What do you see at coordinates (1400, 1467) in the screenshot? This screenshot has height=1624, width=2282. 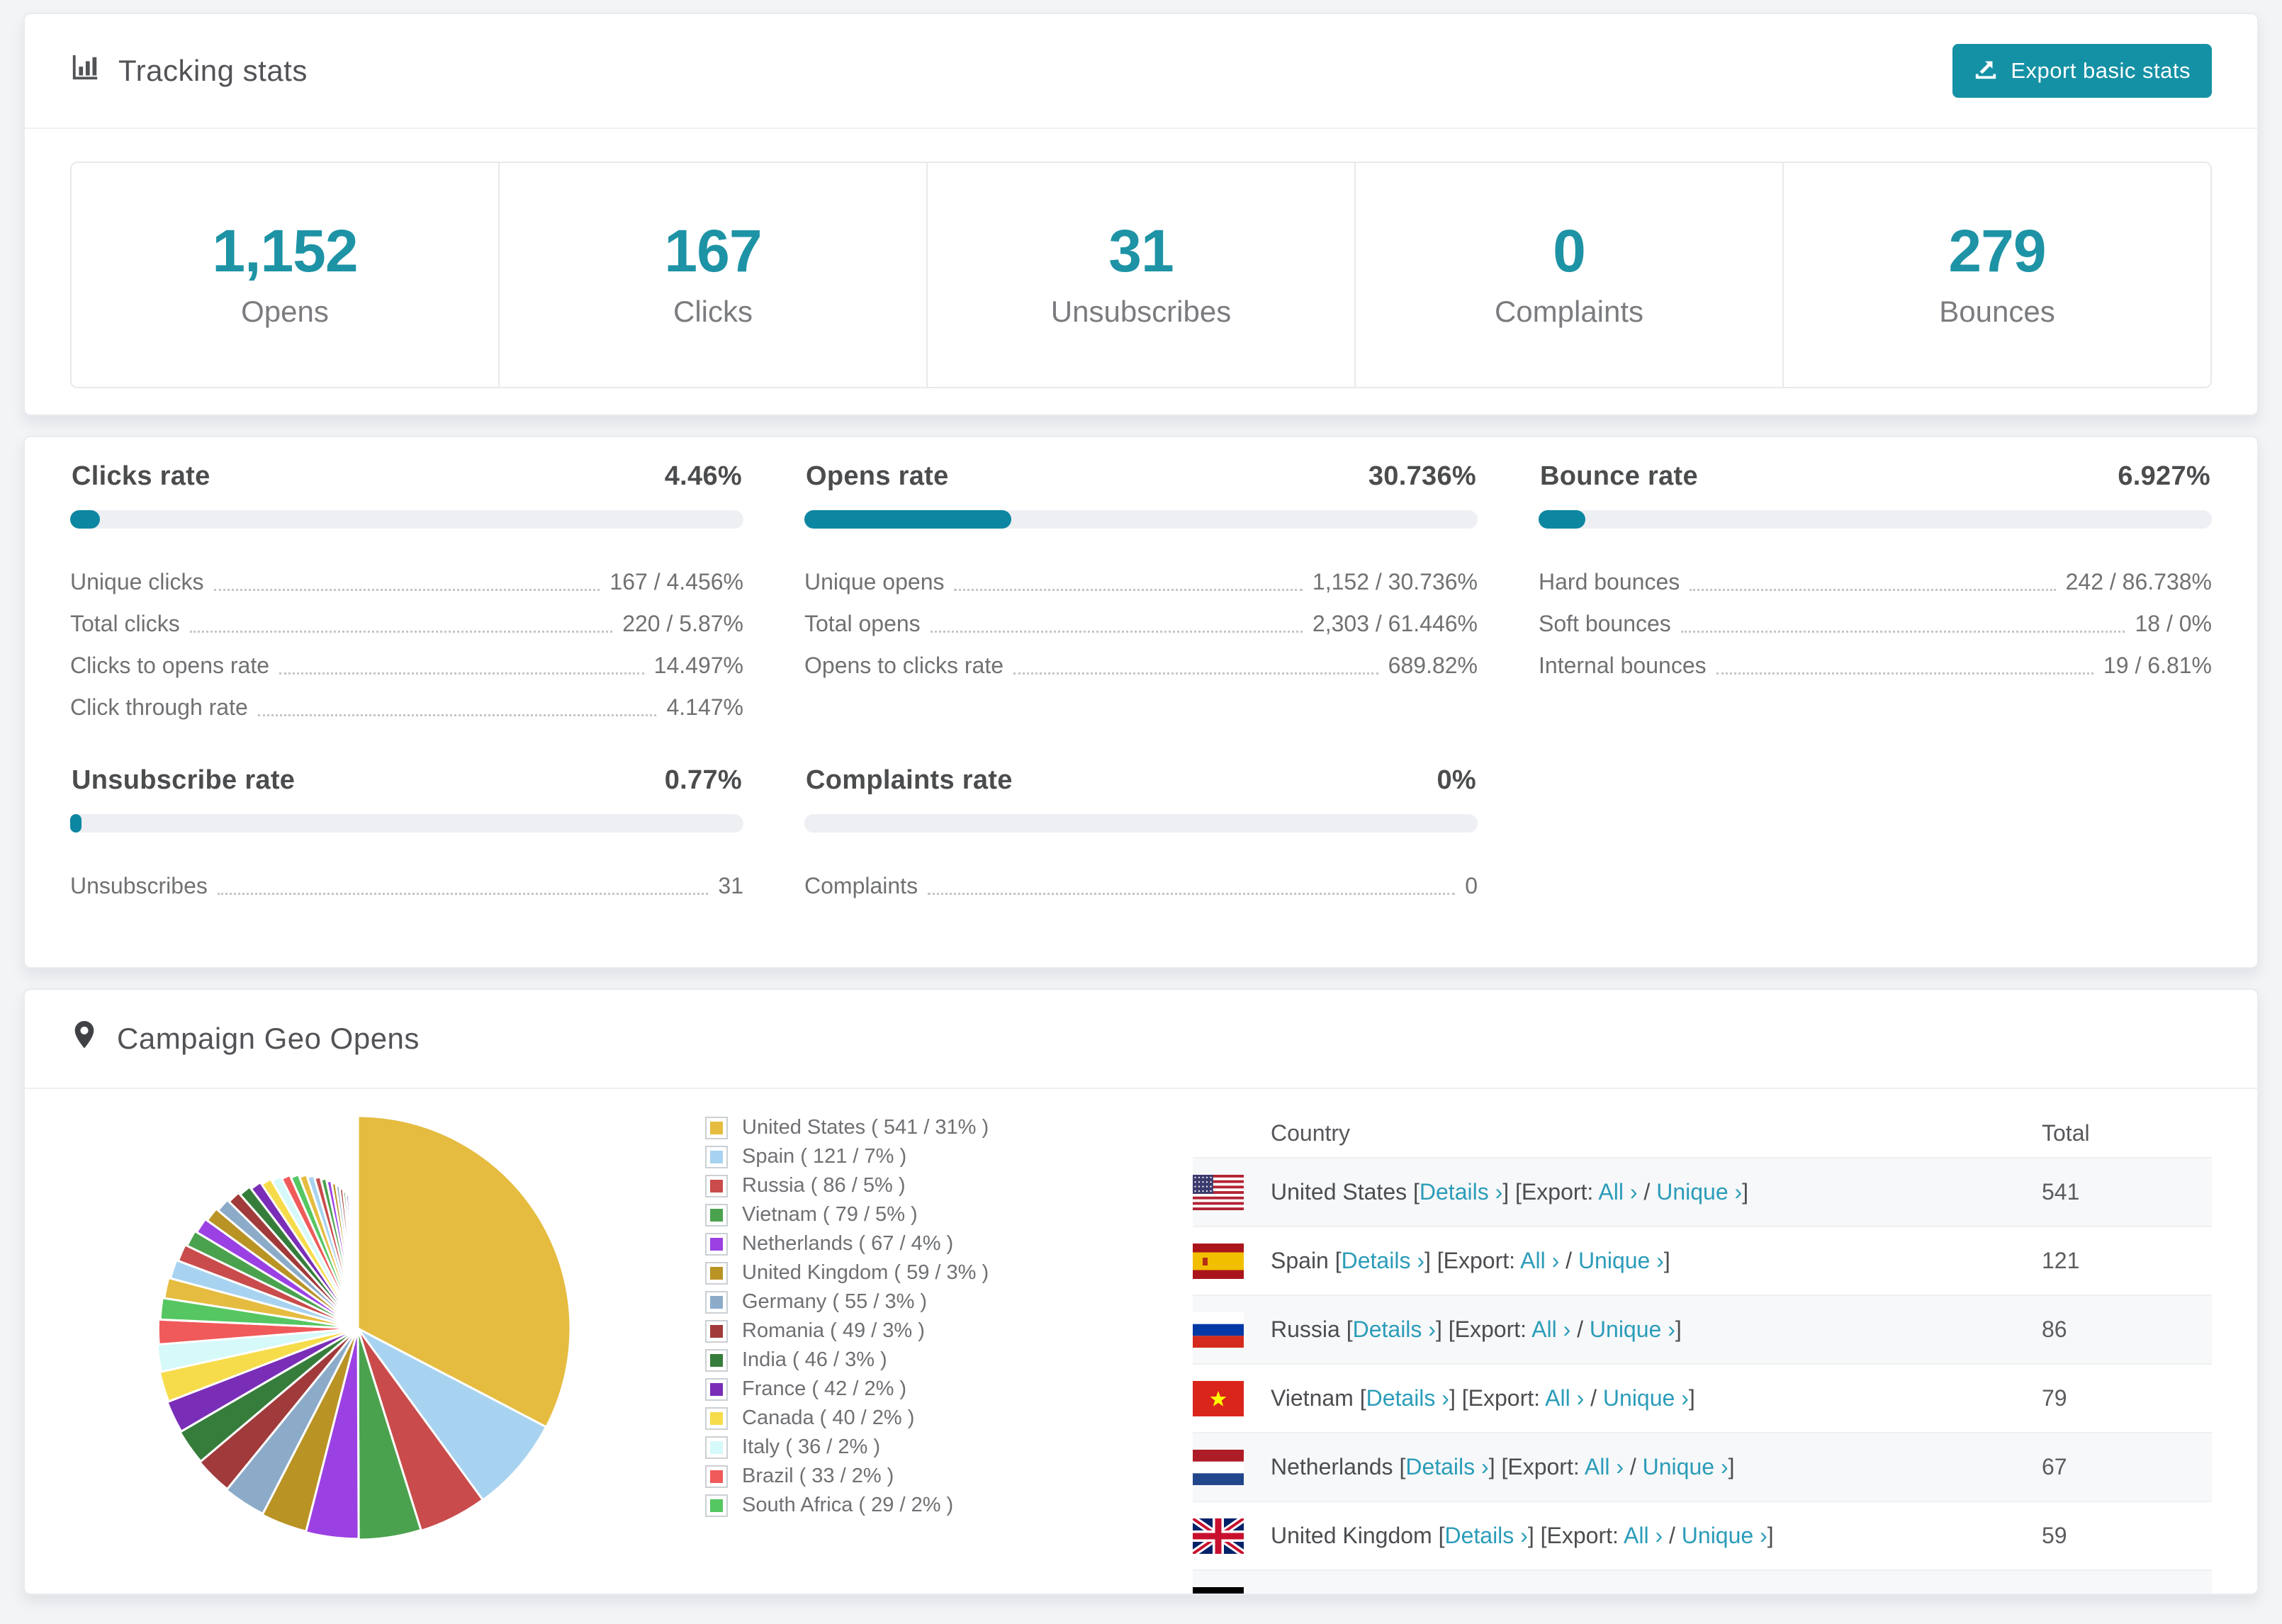 I see `bracket: [` at bounding box center [1400, 1467].